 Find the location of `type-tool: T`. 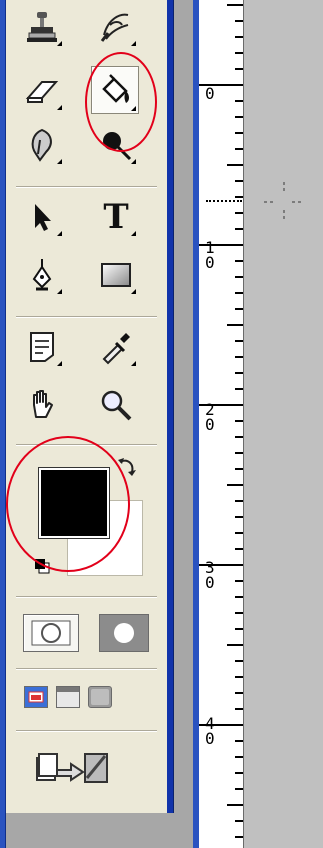

type-tool: T is located at coordinates (116, 217).